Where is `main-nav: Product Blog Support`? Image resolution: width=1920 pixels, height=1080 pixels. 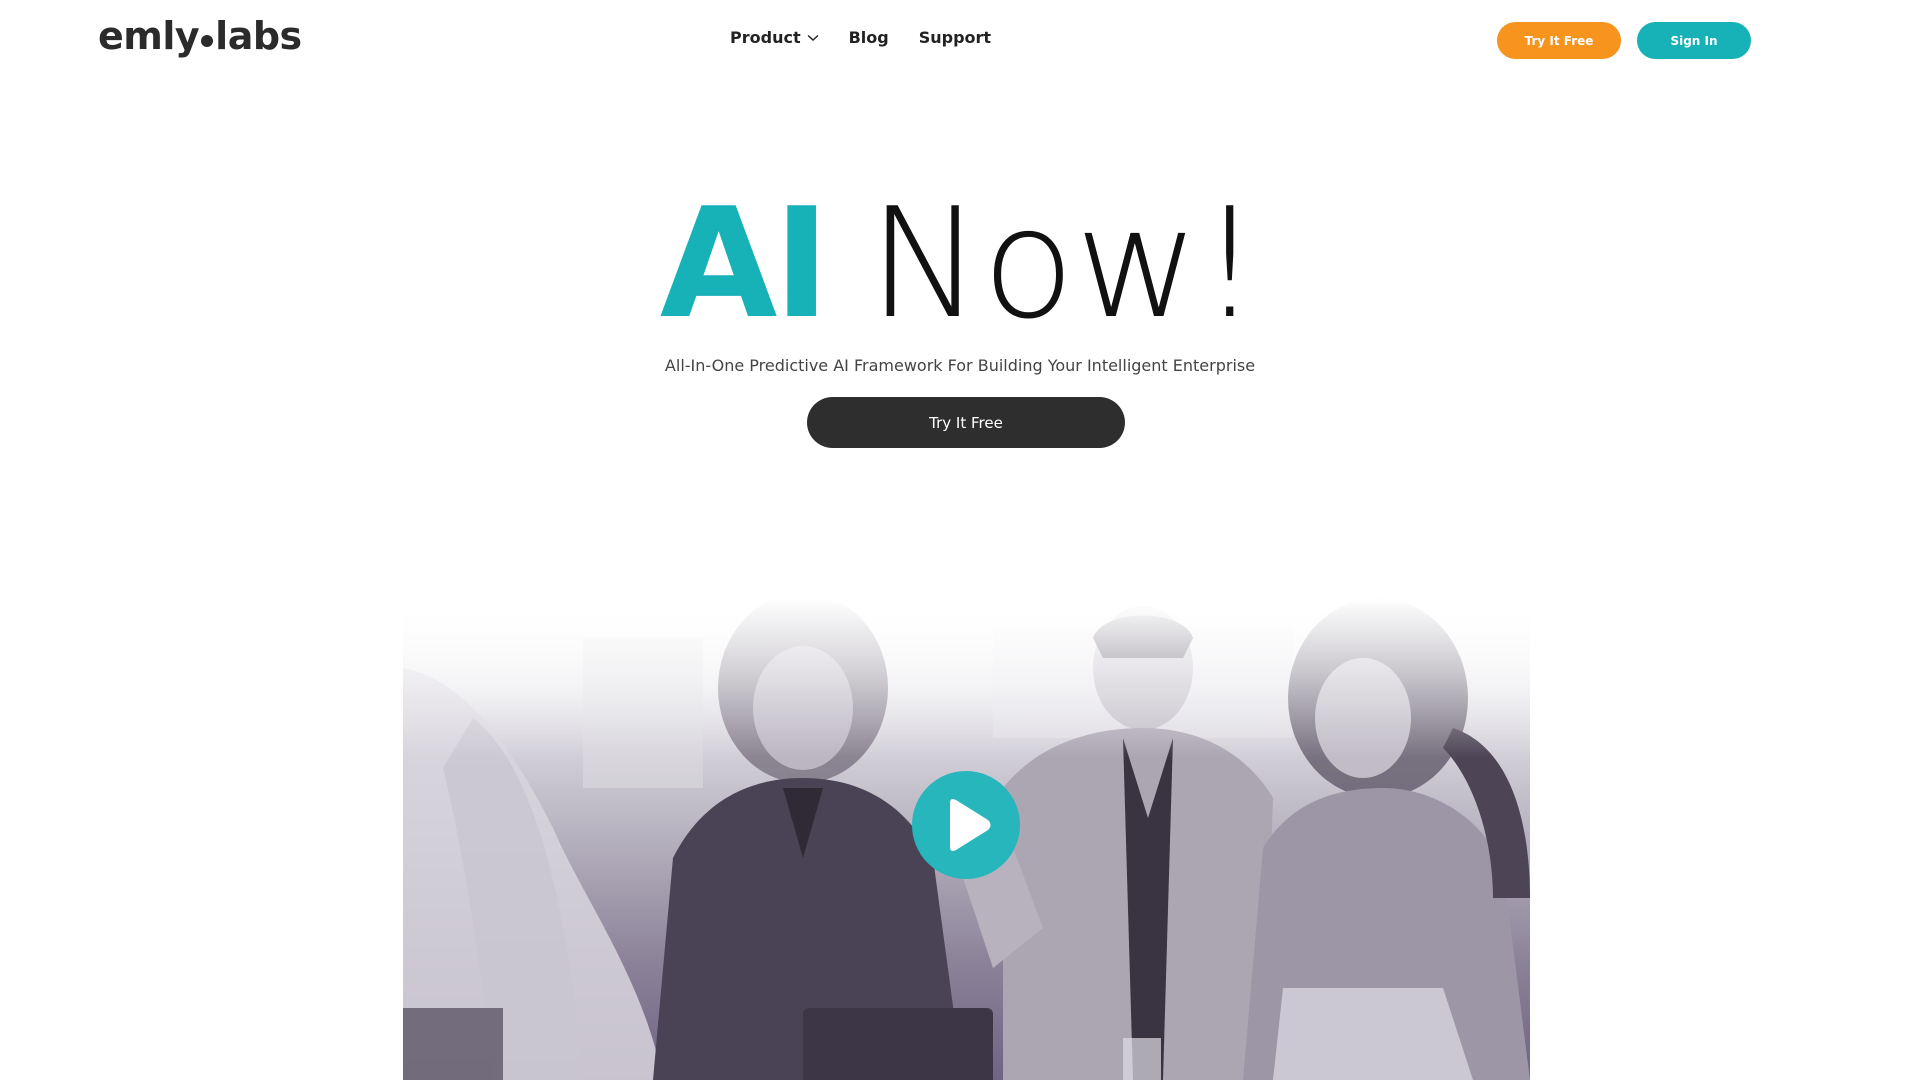
main-nav: Product Blog Support is located at coordinates (860, 37).